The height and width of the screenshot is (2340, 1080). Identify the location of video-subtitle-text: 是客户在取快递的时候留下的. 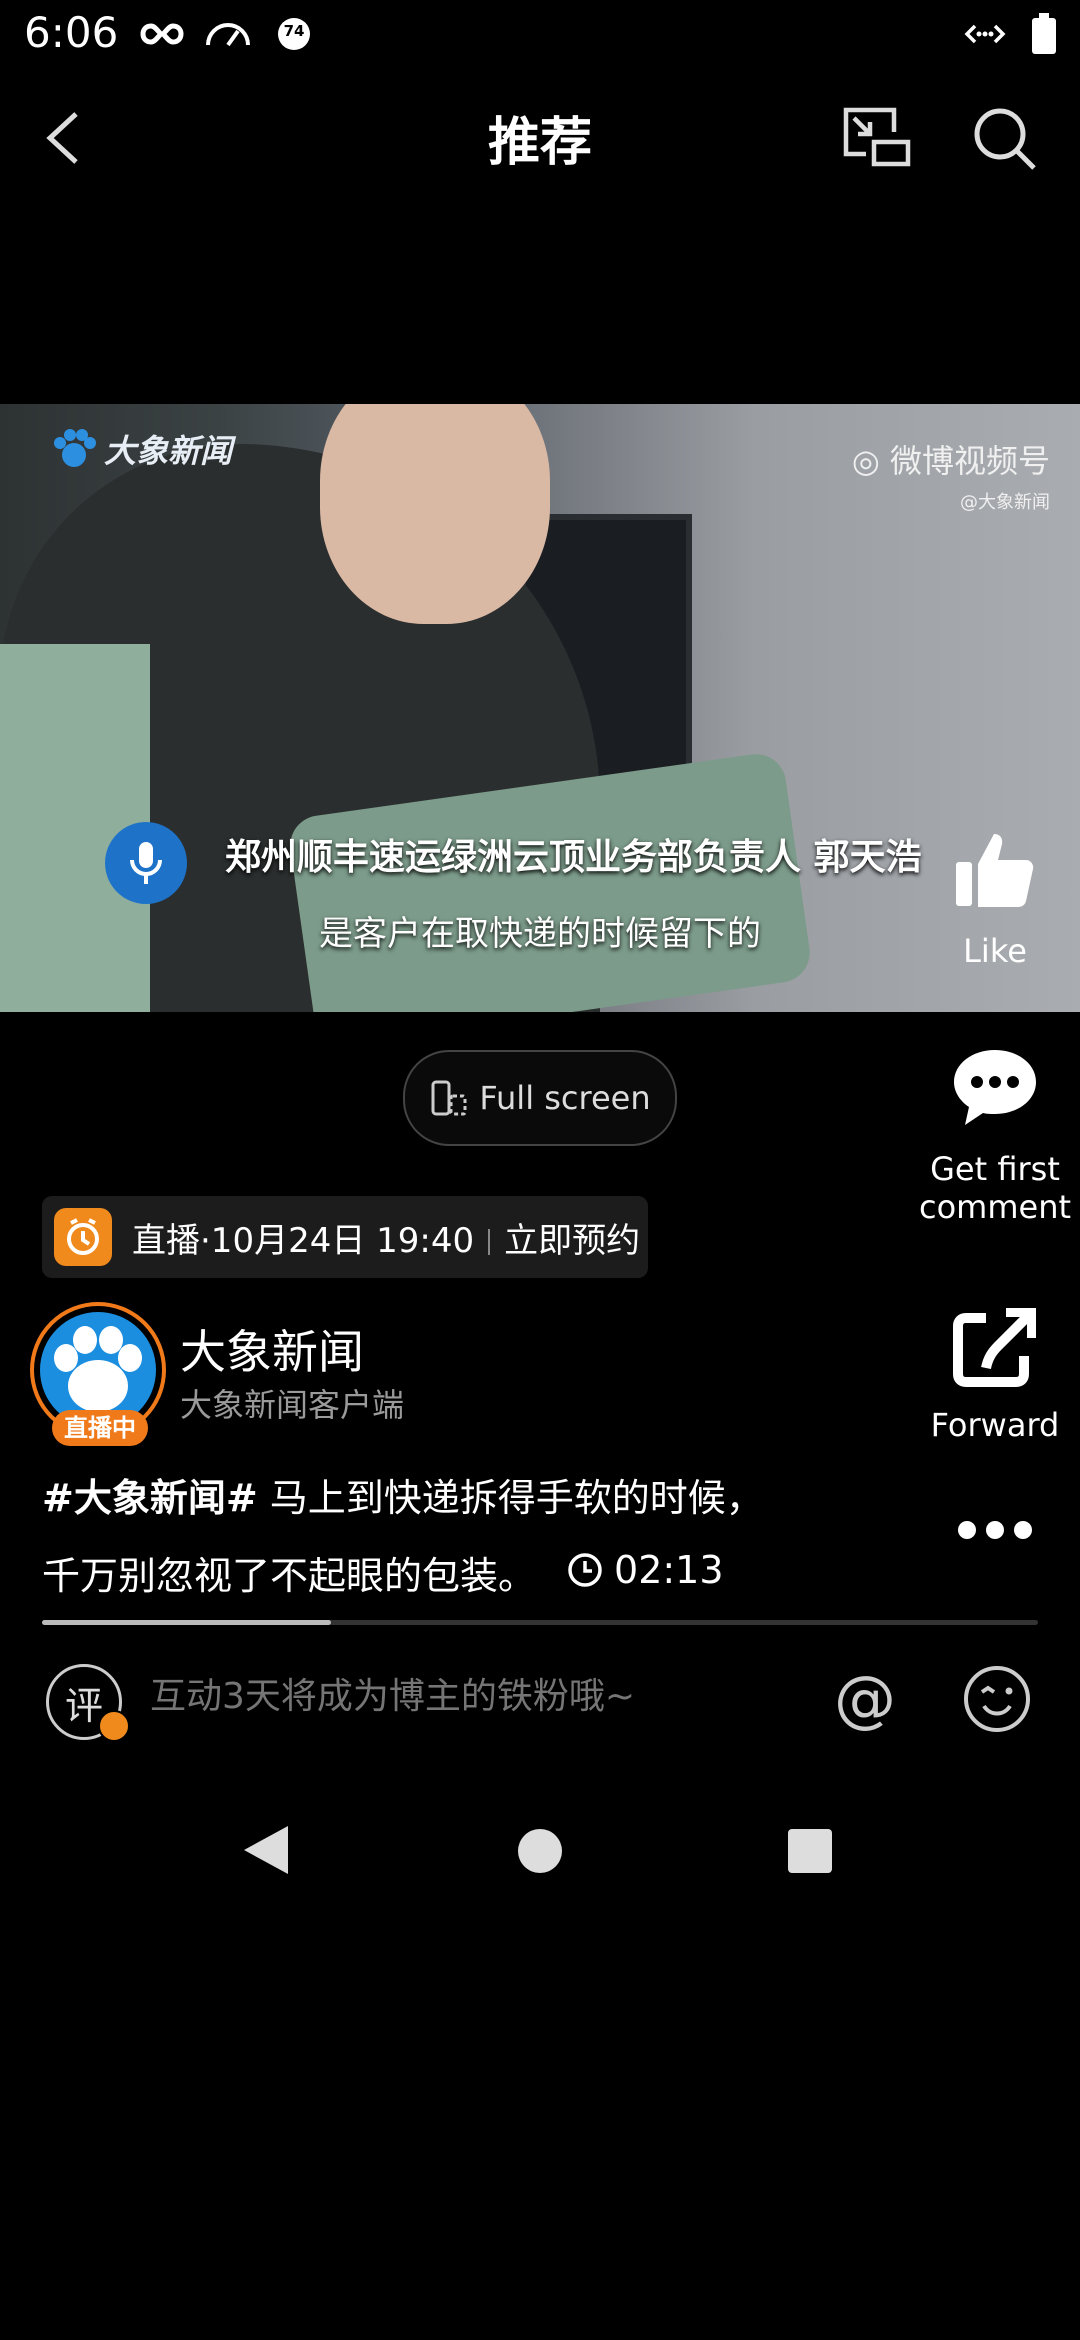
(540, 934).